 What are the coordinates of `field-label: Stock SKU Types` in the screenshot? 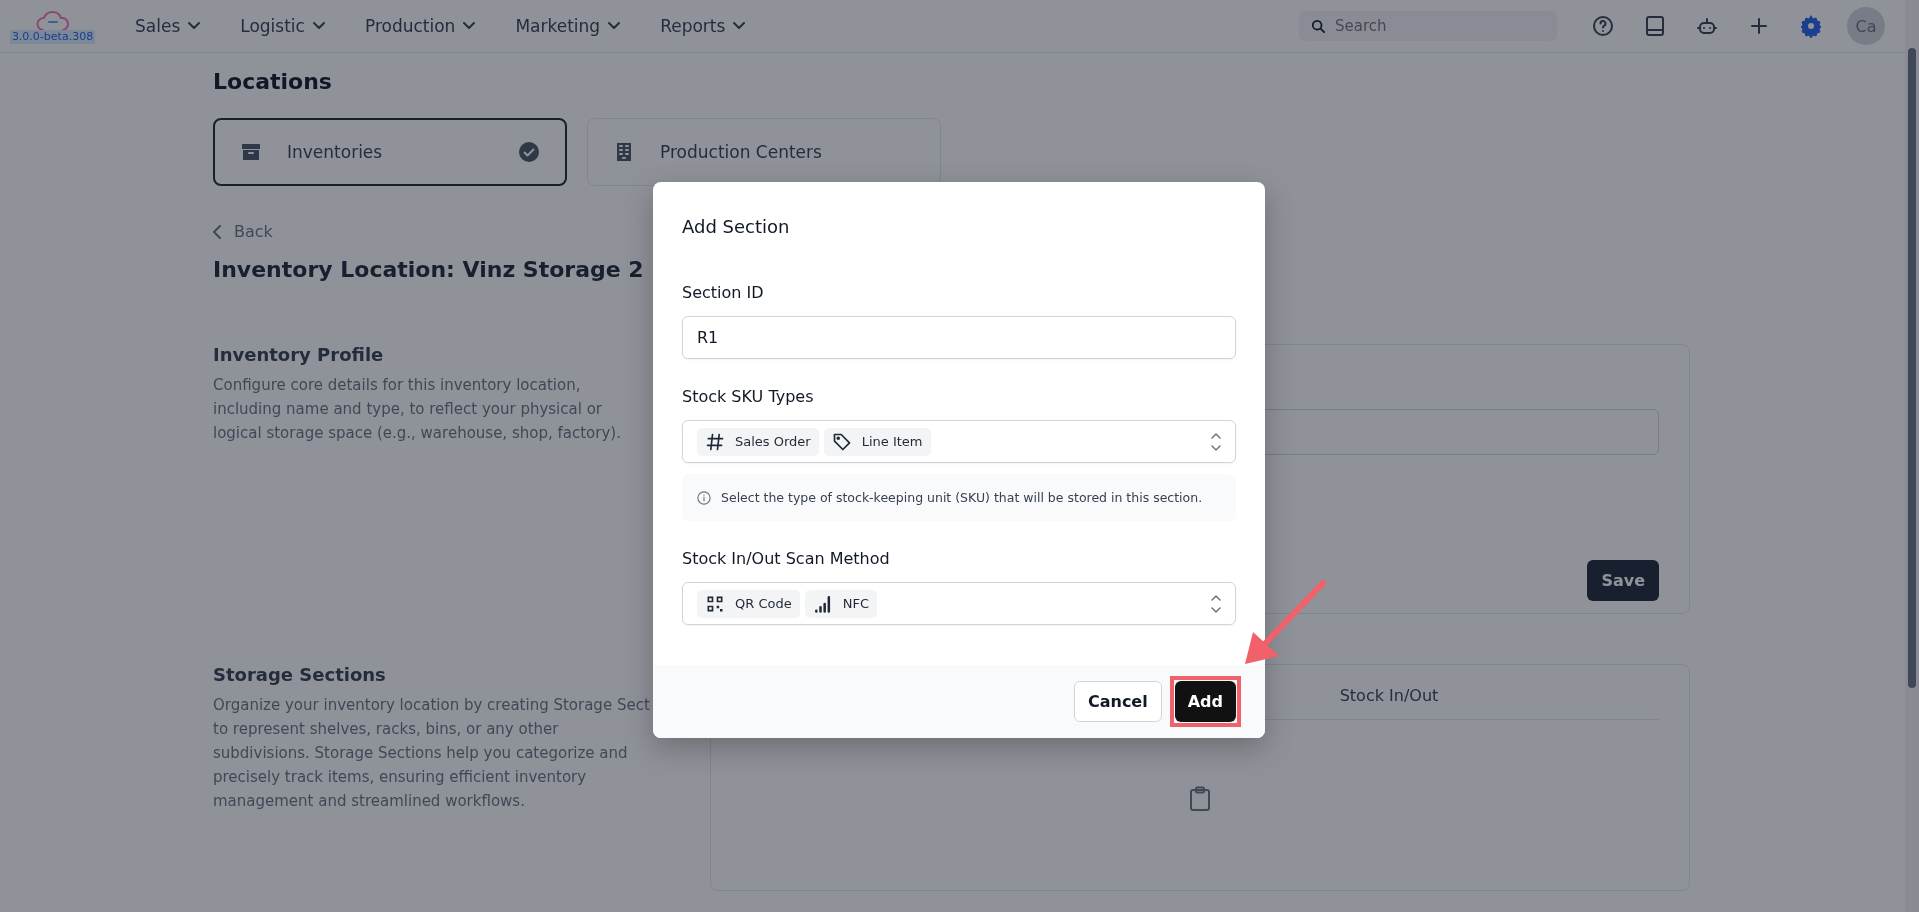 It's located at (748, 396).